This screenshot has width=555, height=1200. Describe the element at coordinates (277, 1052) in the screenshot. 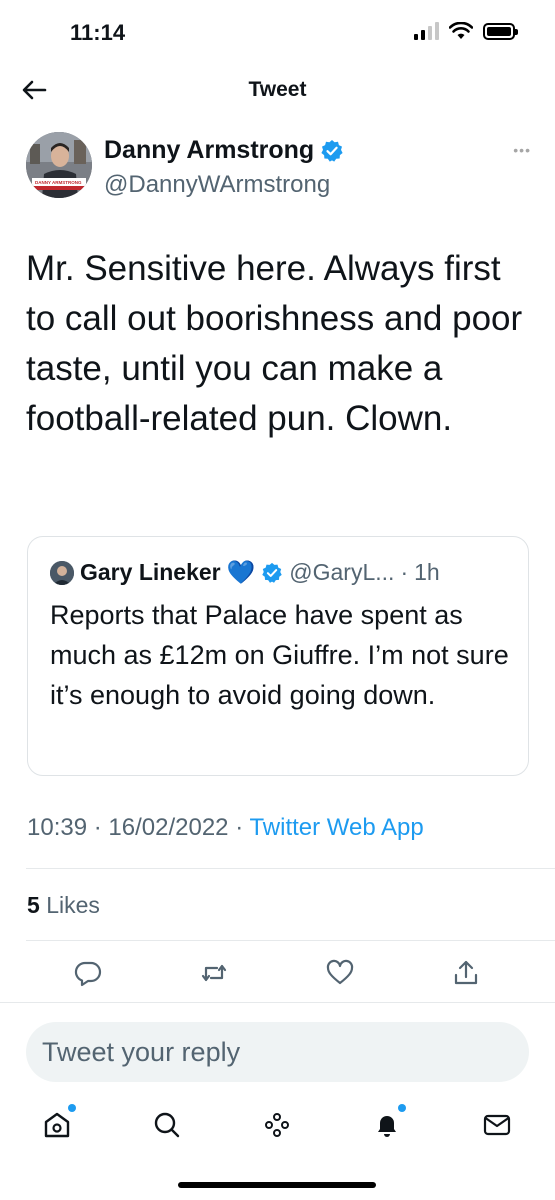

I see `reply-input` at that location.